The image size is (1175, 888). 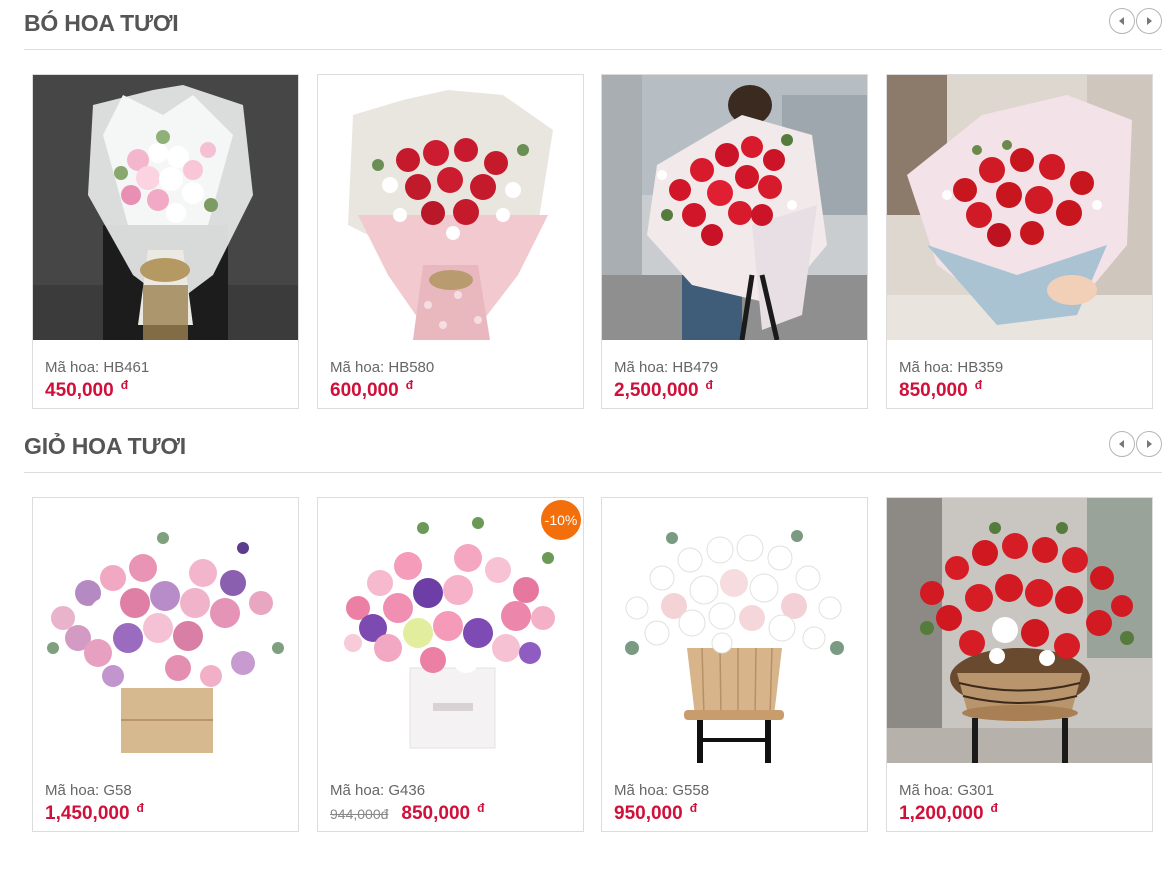 What do you see at coordinates (593, 448) in the screenshot?
I see `section-header: GIỎ HOA TƯƠI` at bounding box center [593, 448].